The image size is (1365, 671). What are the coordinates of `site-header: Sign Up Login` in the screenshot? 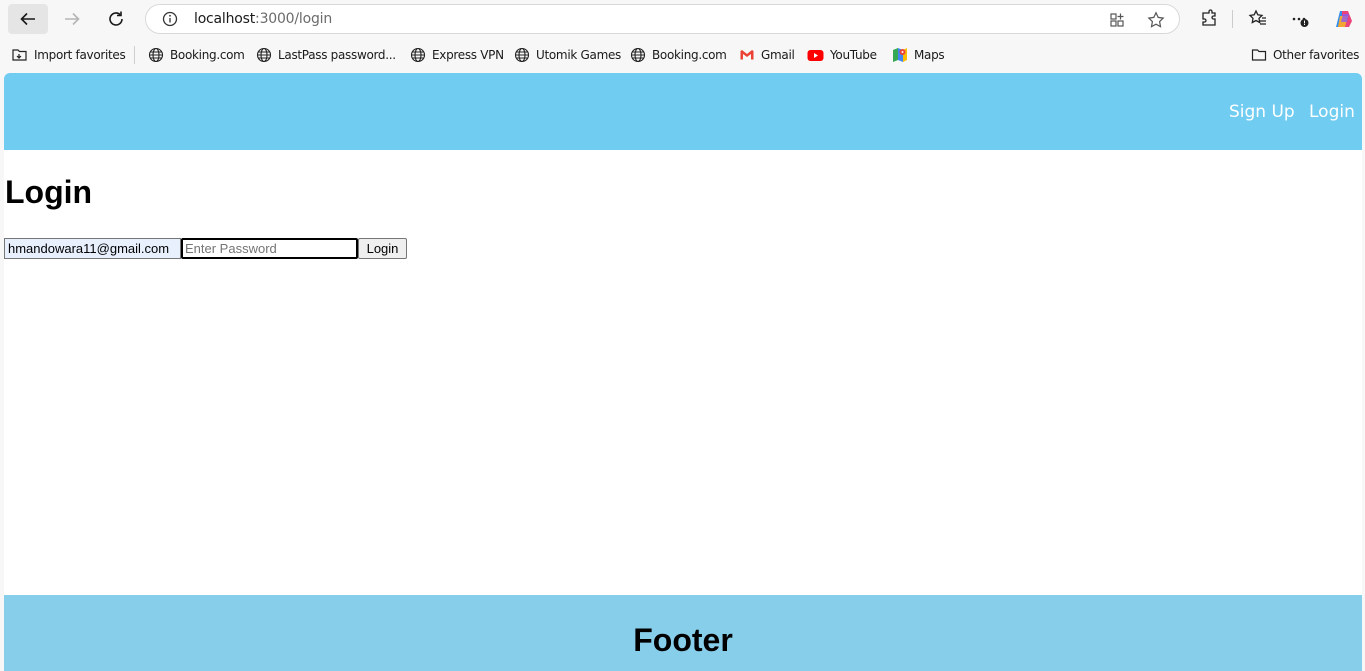 It's located at (683, 111).